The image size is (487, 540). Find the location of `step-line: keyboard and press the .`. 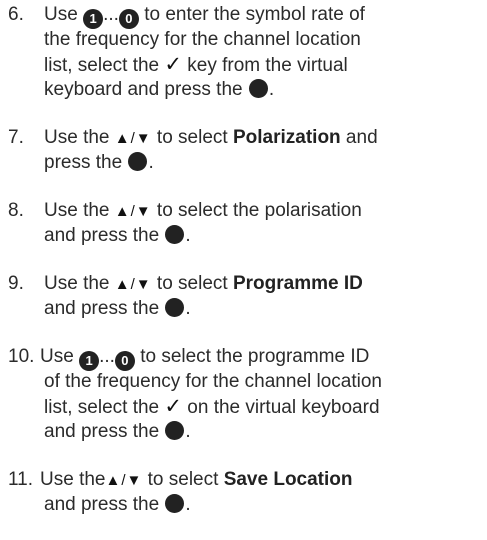

step-line: keyboard and press the . is located at coordinates (263, 89).